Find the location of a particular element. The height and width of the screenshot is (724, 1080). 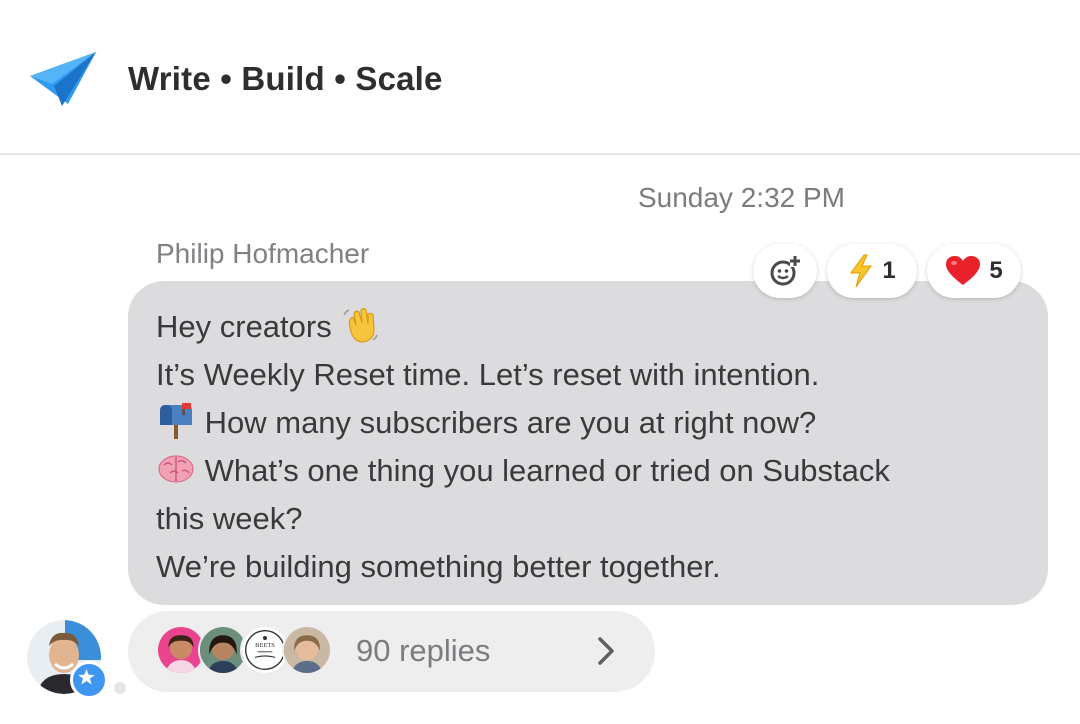

reaction-heart: 5 is located at coordinates (974, 271).